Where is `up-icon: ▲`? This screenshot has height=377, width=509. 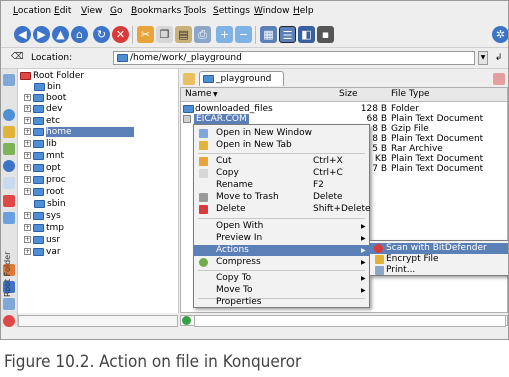
up-icon: ▲ is located at coordinates (60, 34).